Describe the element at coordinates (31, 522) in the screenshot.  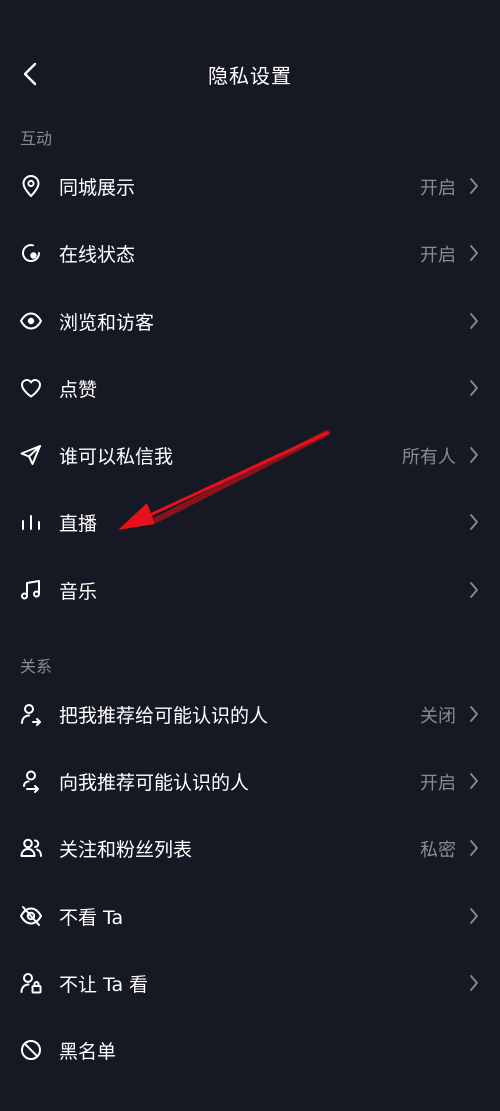
I see `live-bars-icon` at that location.